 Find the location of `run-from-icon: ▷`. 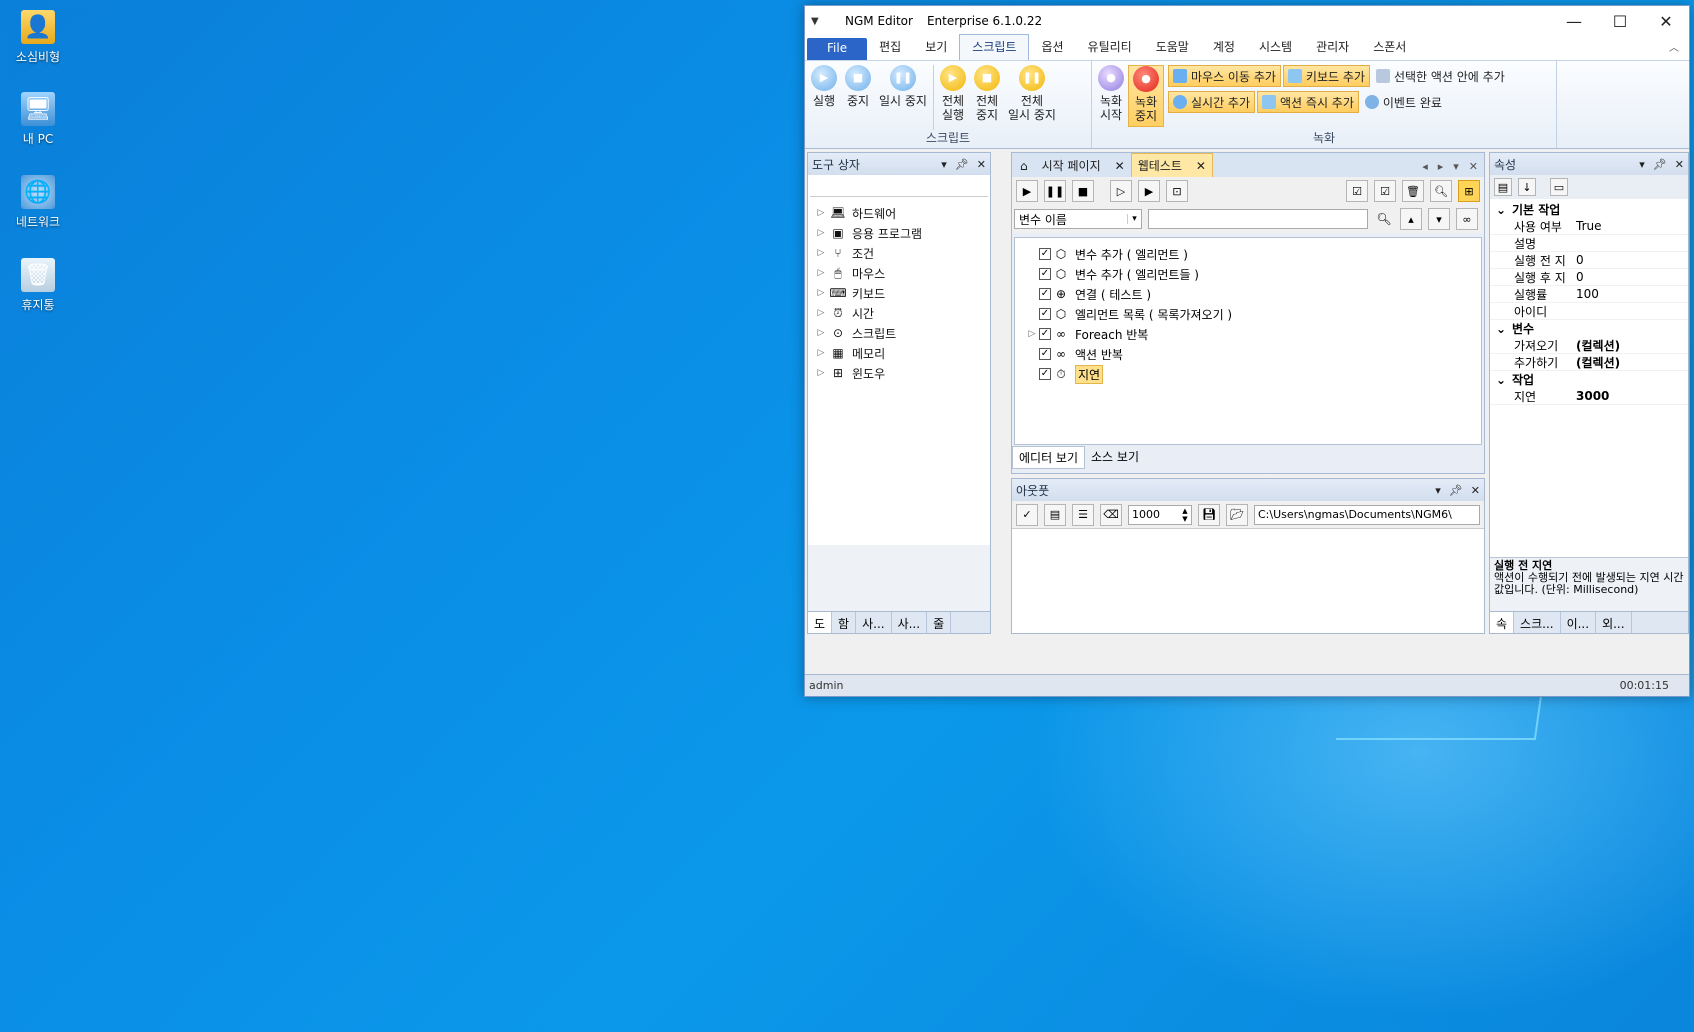

run-from-icon: ▷ is located at coordinates (1121, 191).